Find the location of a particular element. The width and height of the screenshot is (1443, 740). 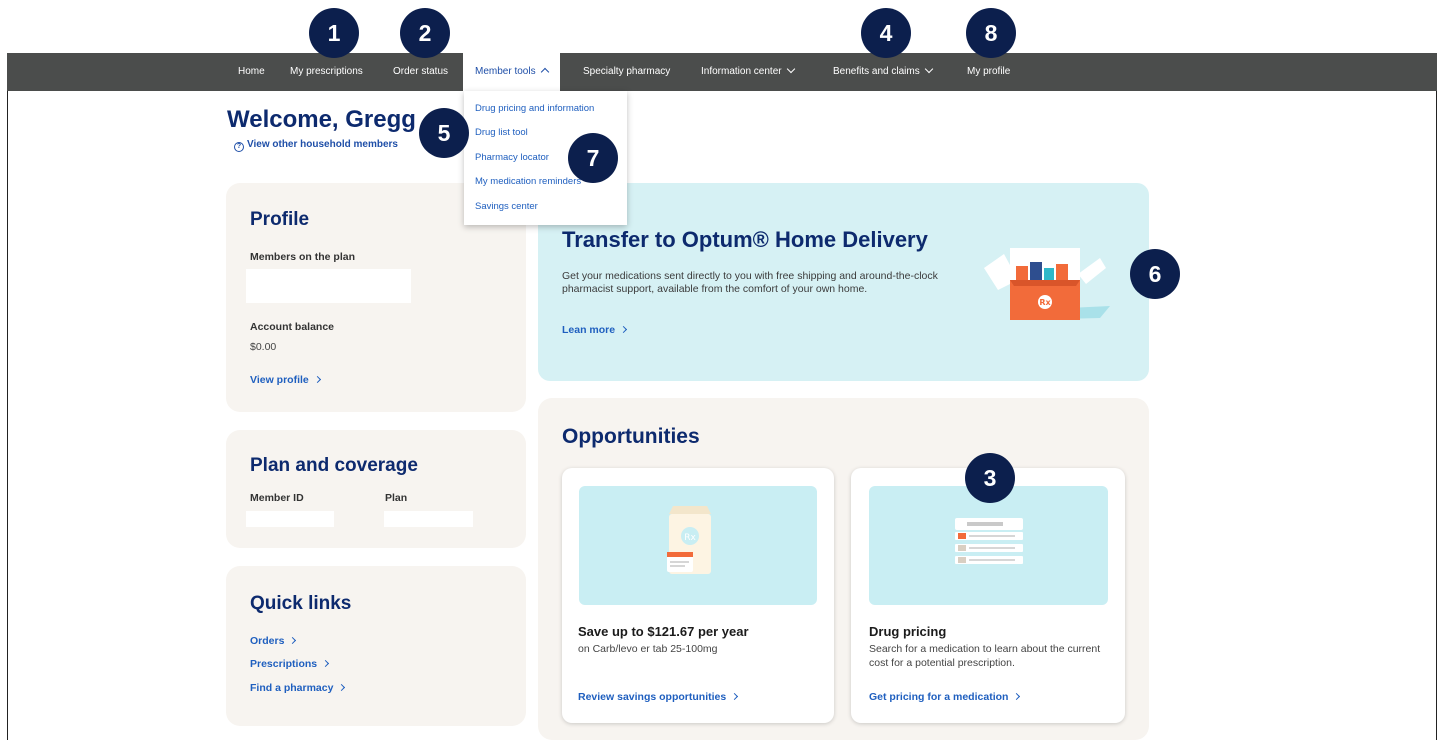

annotation-badge-2: 2 is located at coordinates (425, 33).